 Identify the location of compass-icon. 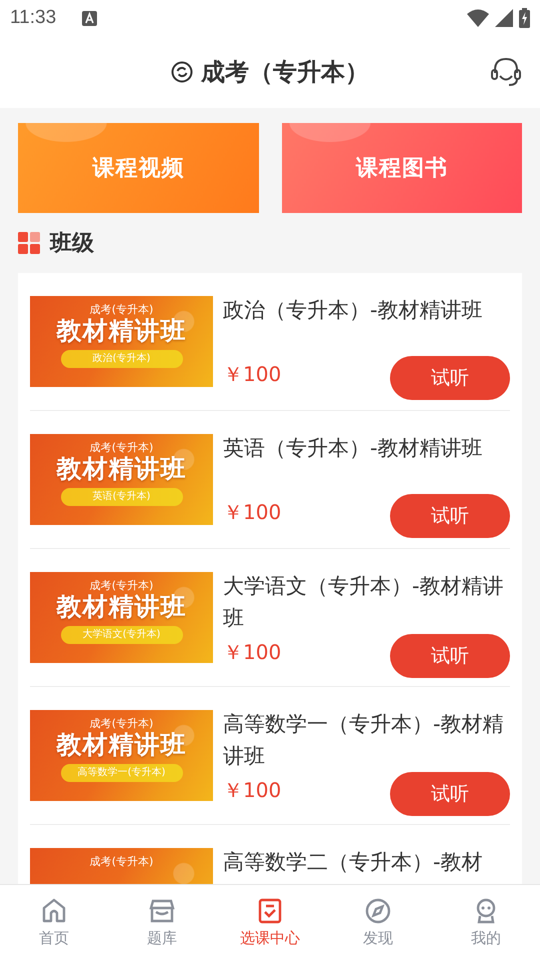
(378, 911).